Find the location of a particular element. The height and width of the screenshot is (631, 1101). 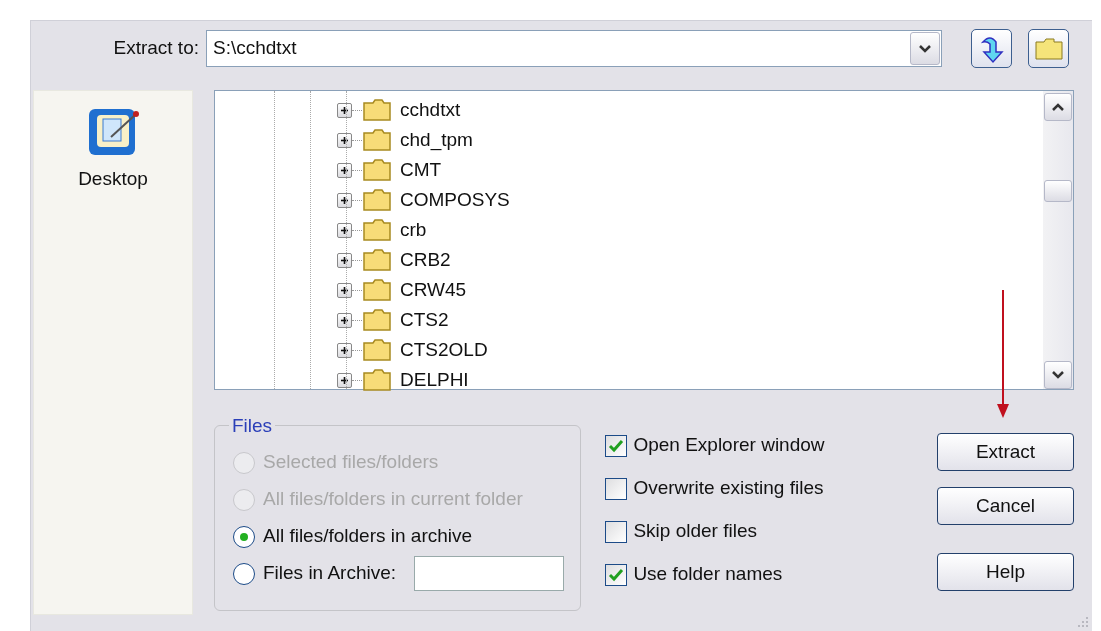

scrollbar is located at coordinates (1058, 240).